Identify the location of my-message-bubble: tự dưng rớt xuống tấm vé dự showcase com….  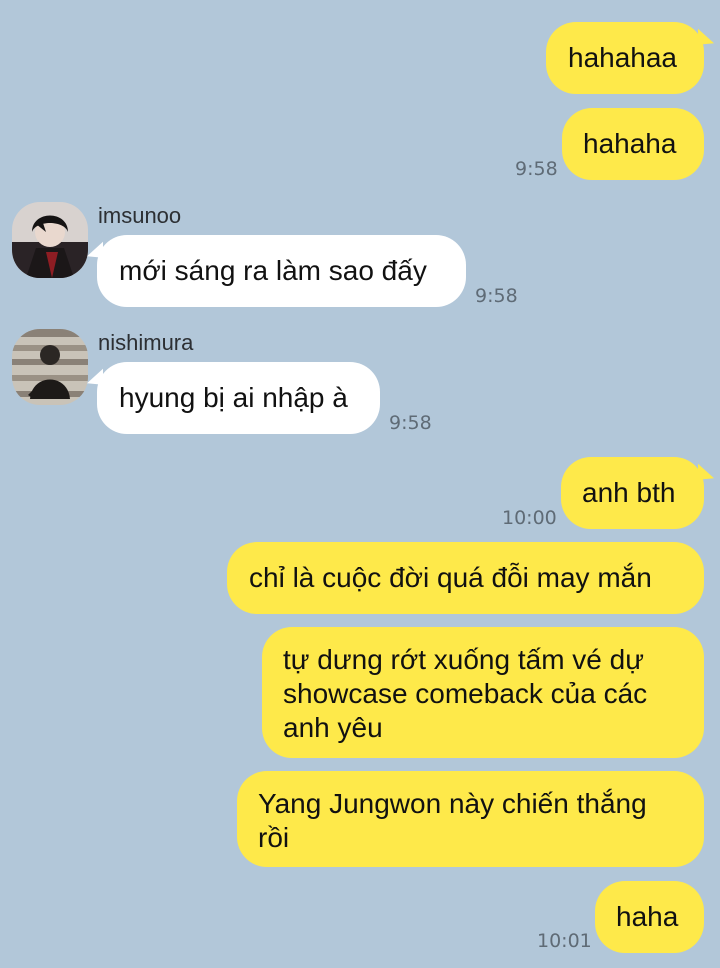
(483, 692).